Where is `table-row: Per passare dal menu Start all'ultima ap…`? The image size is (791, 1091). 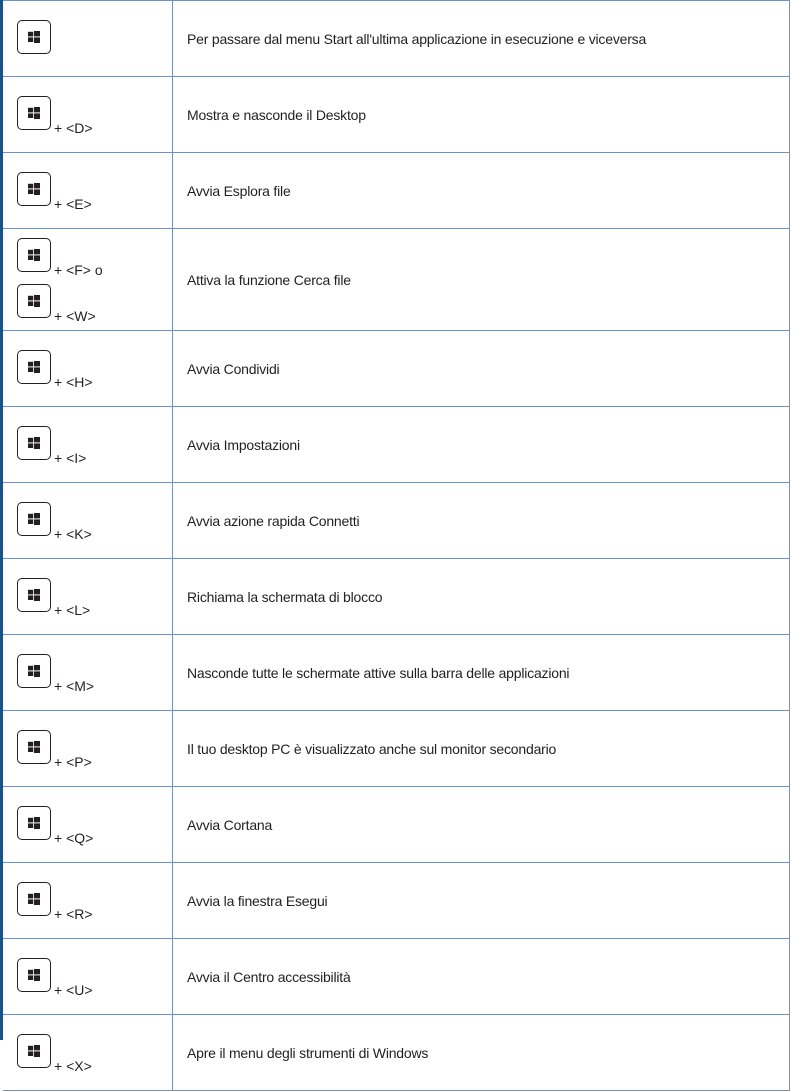 table-row: Per passare dal menu Start all'ultima ap… is located at coordinates (396, 38).